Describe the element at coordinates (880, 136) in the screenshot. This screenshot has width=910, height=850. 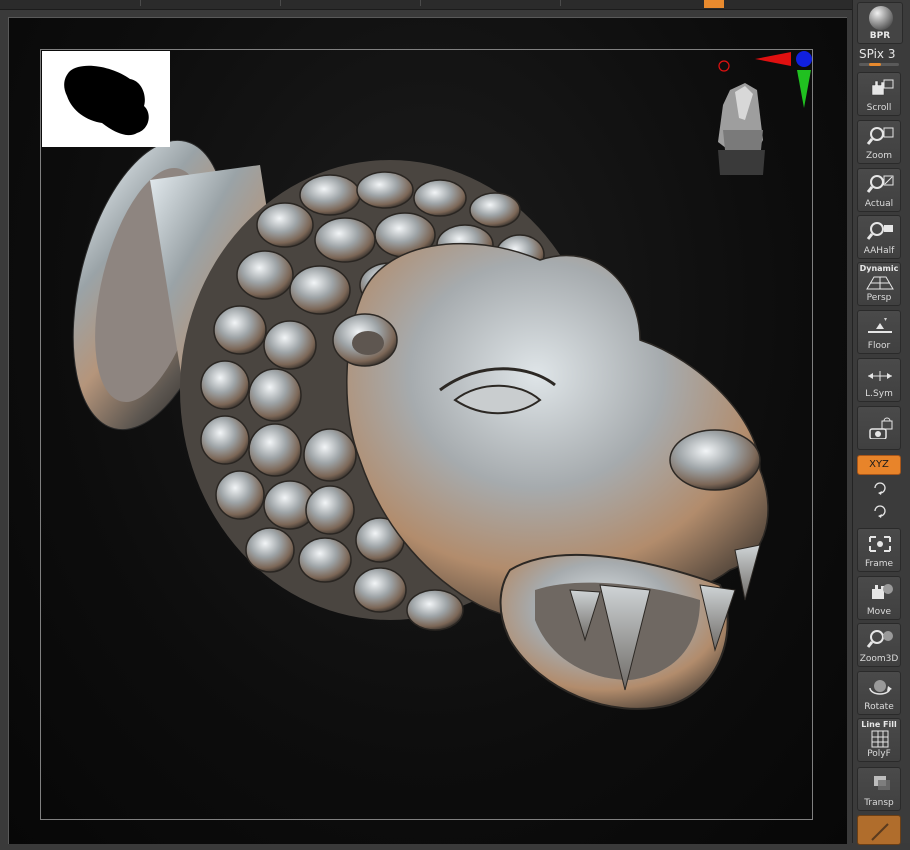
I see `zoom-icon` at that location.